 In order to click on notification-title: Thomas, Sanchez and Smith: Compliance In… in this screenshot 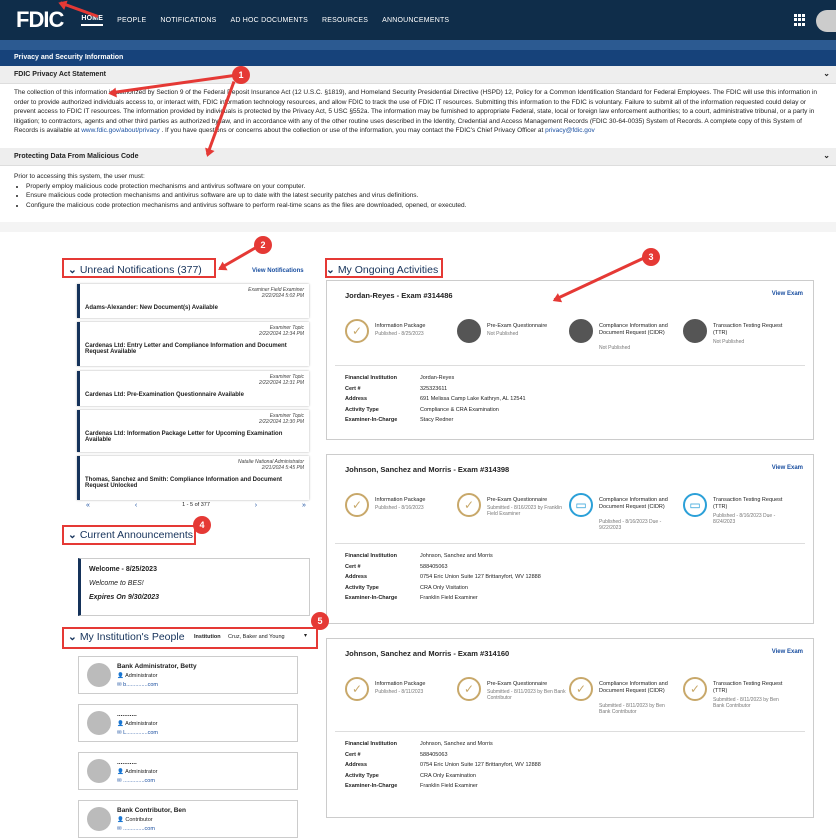, I will do `click(184, 483)`.